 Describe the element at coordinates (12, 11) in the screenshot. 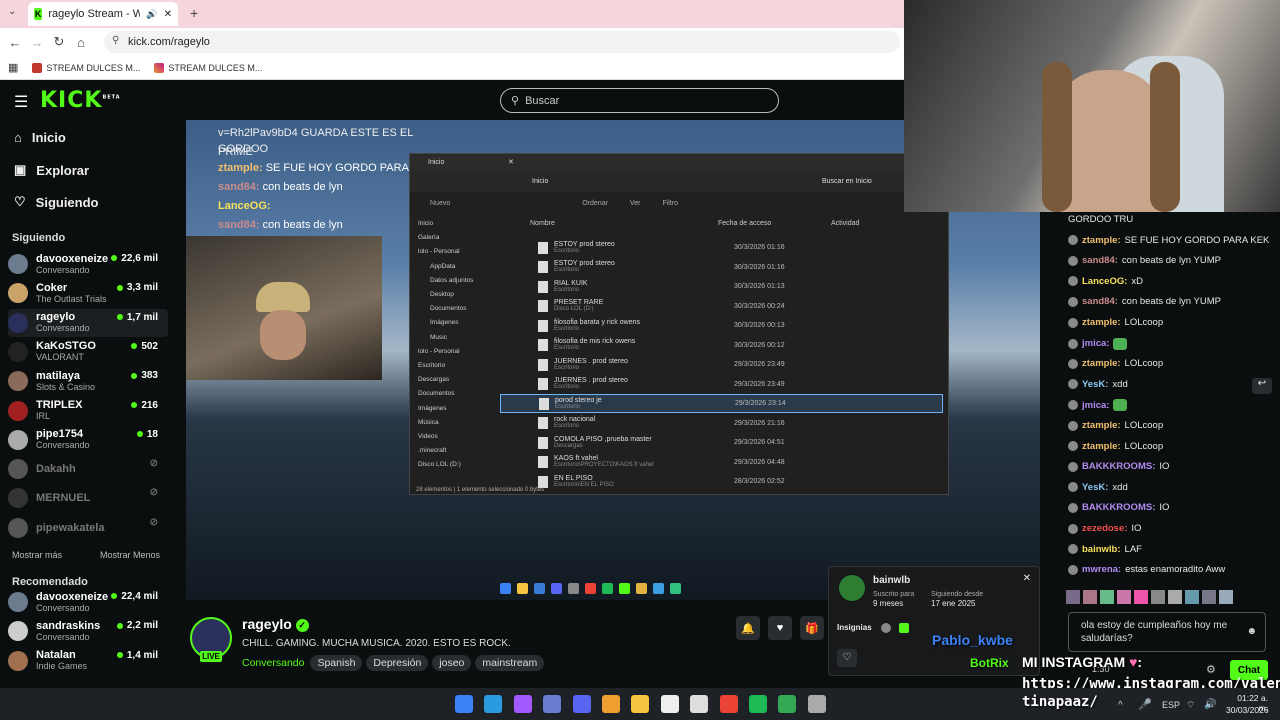

I see `tab-menu-icon: ⌄` at that location.